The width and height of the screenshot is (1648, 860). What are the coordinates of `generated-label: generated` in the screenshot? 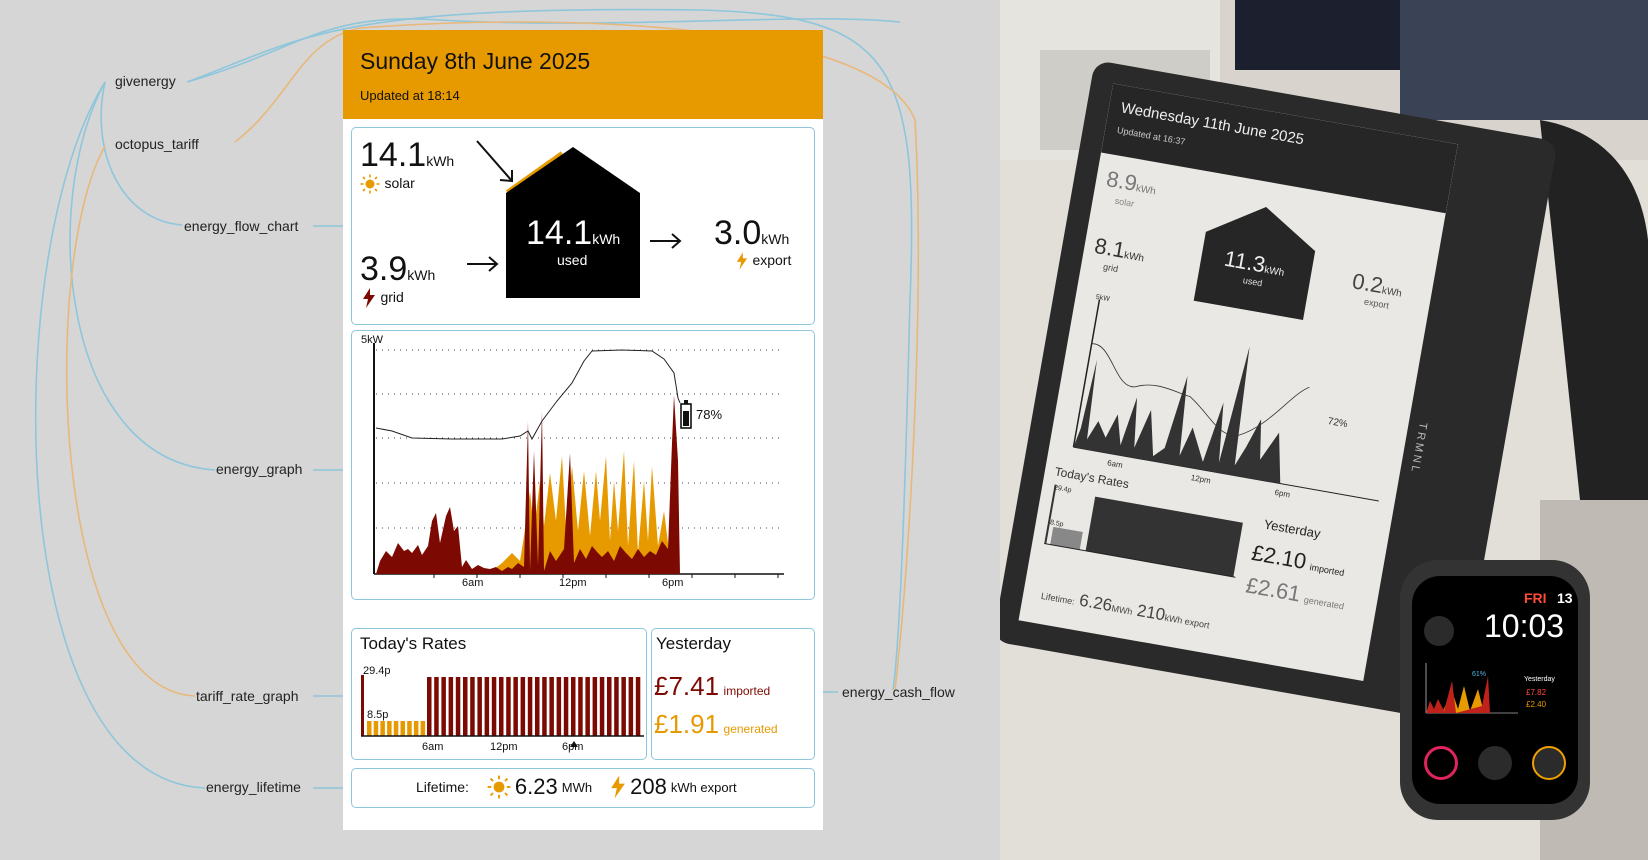 It's located at (750, 729).